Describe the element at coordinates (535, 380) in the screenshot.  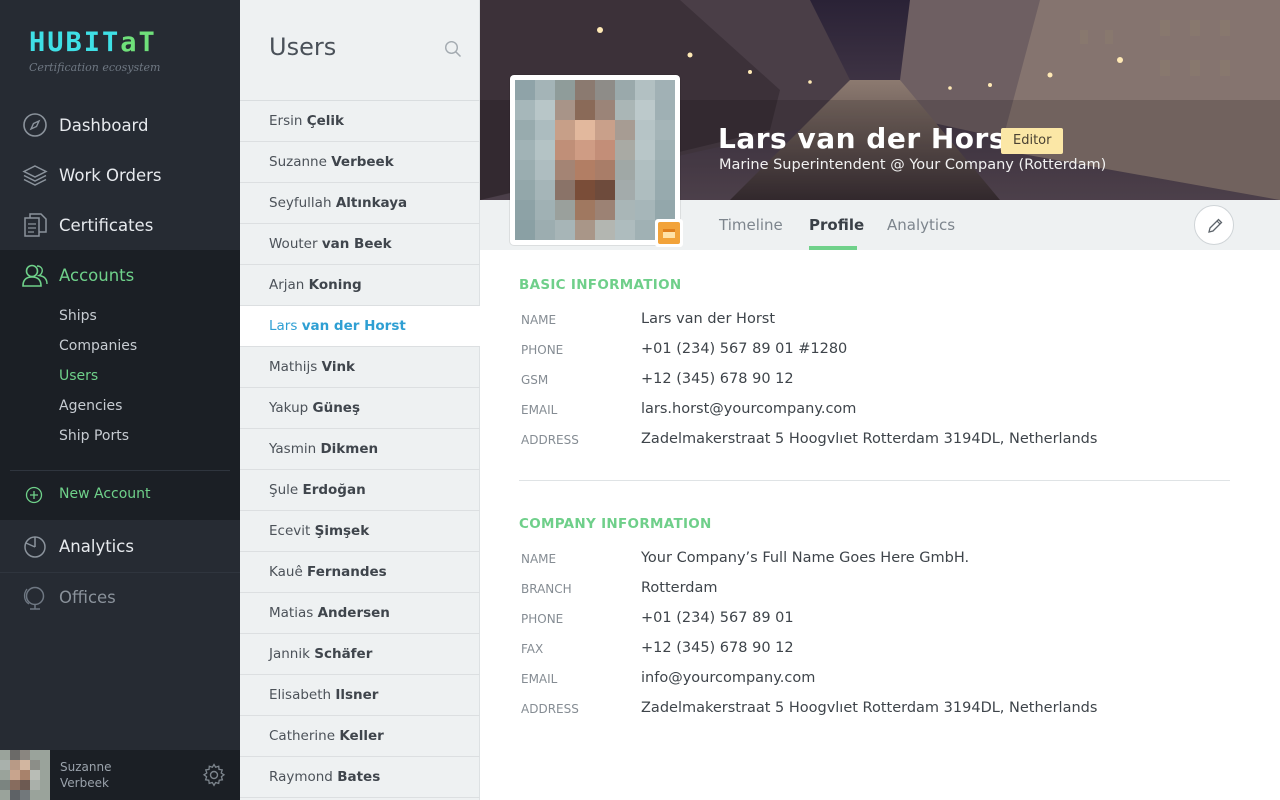
I see `field-label: GSM` at that location.